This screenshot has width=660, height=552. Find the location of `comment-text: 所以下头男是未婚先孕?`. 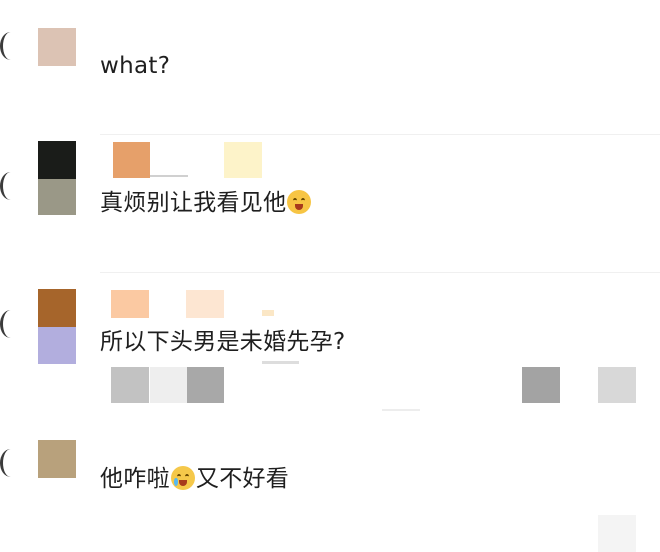

comment-text: 所以下头男是未婚先孕? is located at coordinates (223, 342).